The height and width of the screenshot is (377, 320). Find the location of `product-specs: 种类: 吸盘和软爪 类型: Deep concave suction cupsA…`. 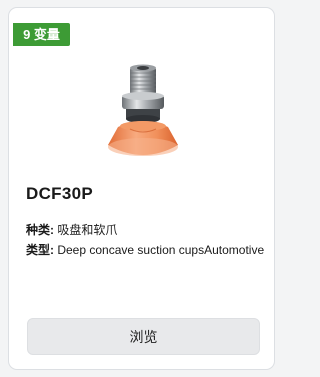

product-specs: 种类: 吸盘和软爪 类型: Deep concave suction cupsA… is located at coordinates (146, 240).